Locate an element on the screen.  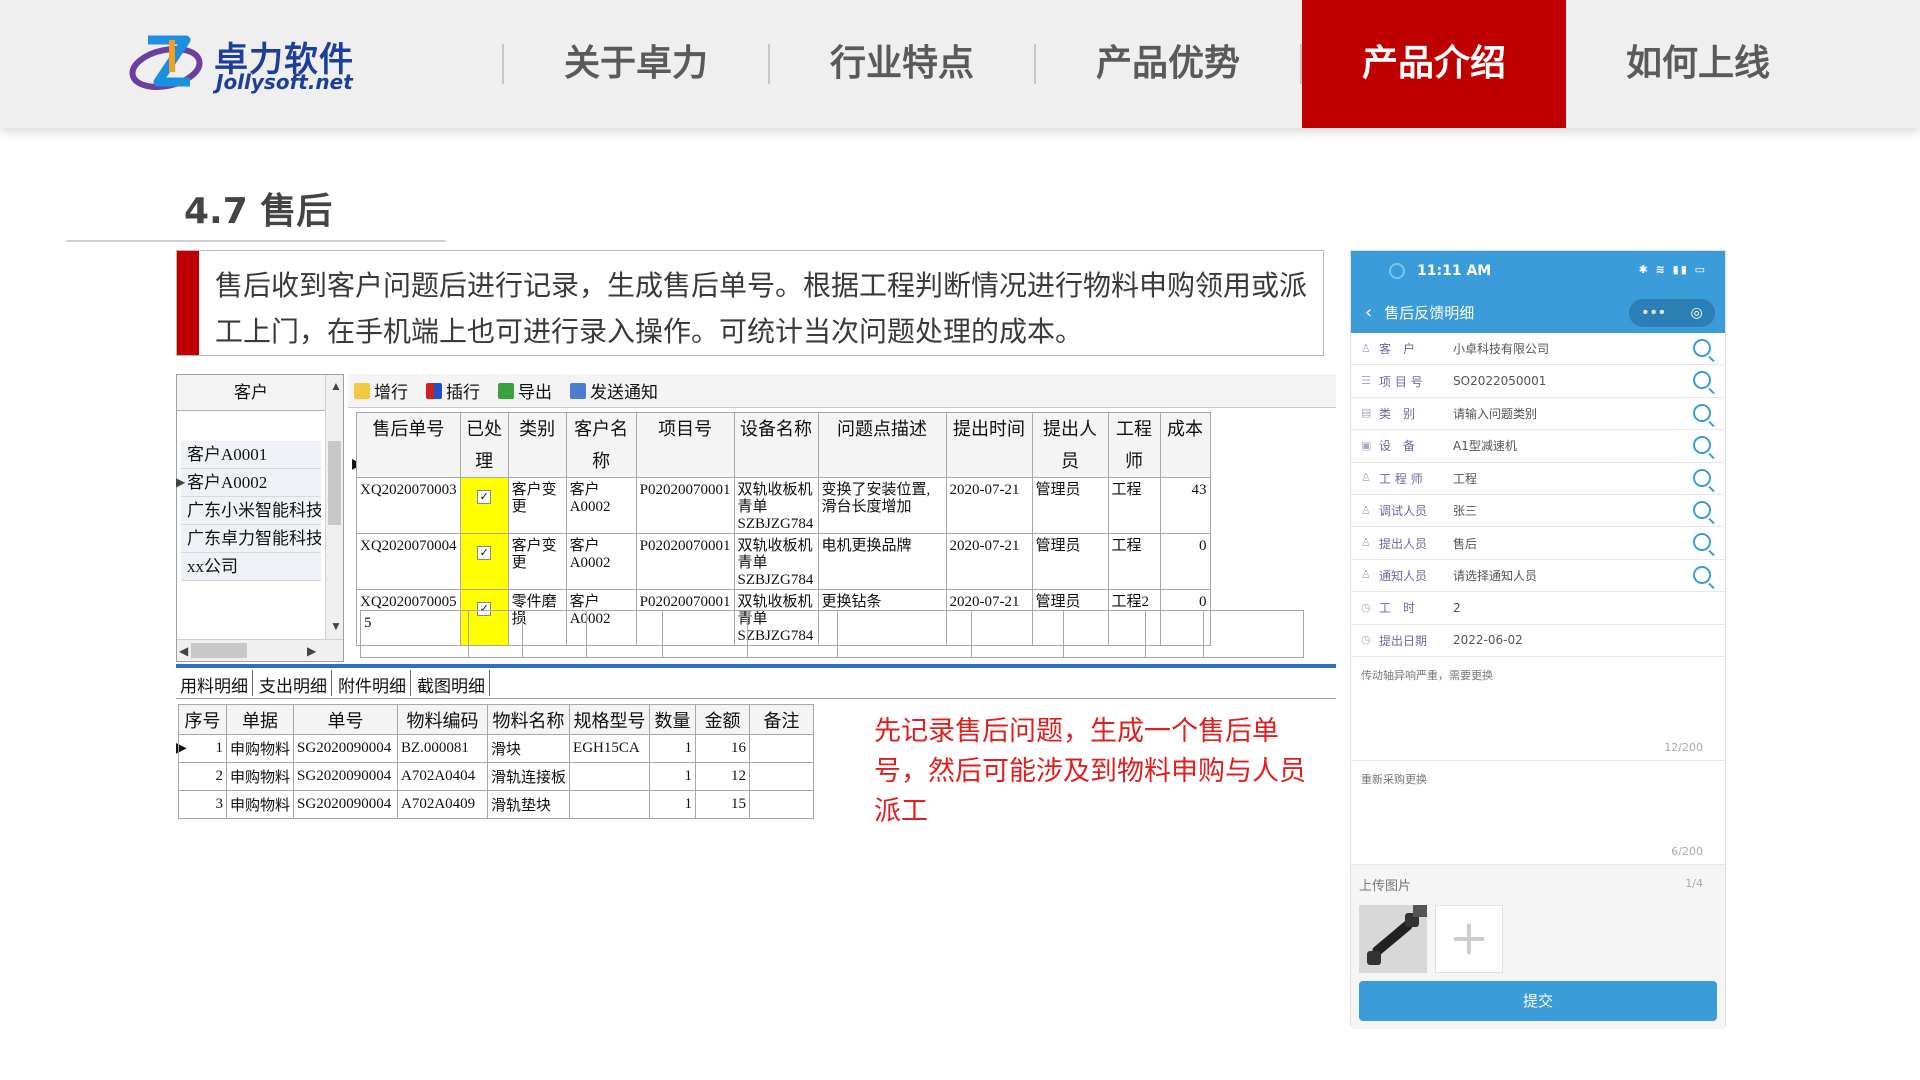
customer-item: xx公司 is located at coordinates (251, 567).